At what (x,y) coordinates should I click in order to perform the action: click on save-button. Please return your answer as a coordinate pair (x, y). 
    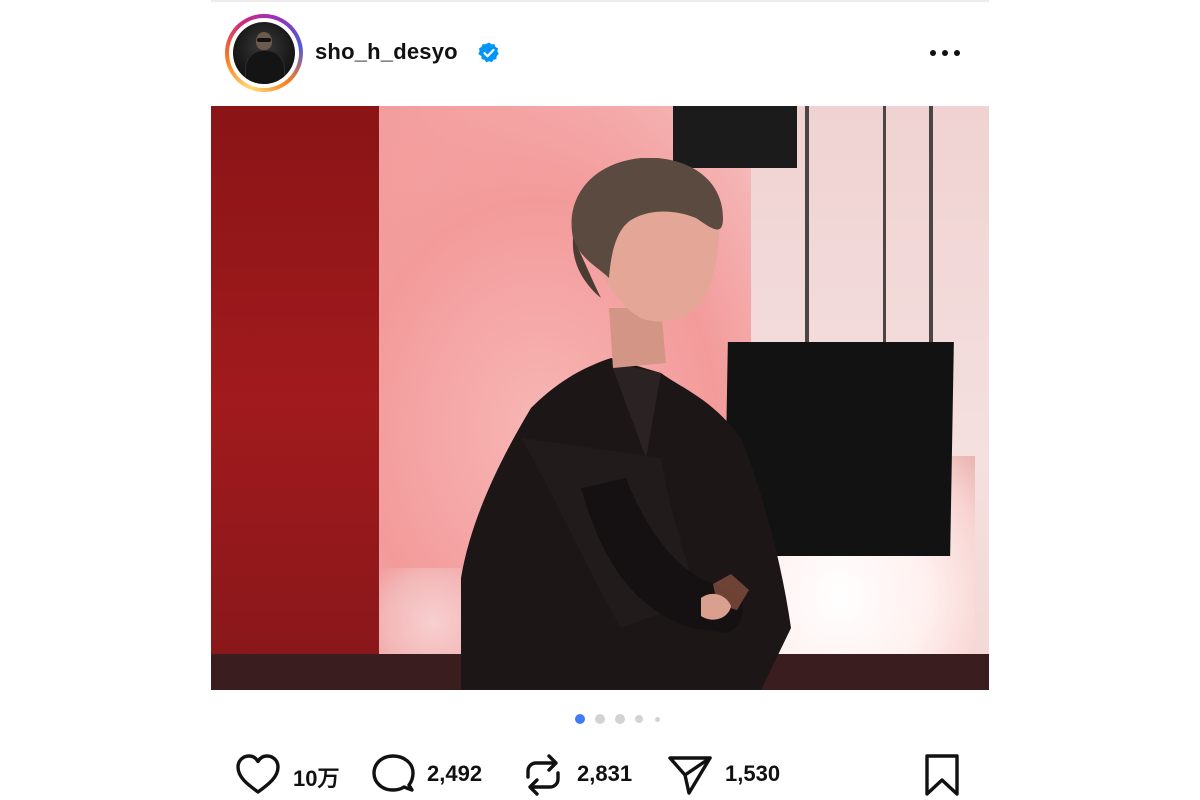
    Looking at the image, I should click on (943, 774).